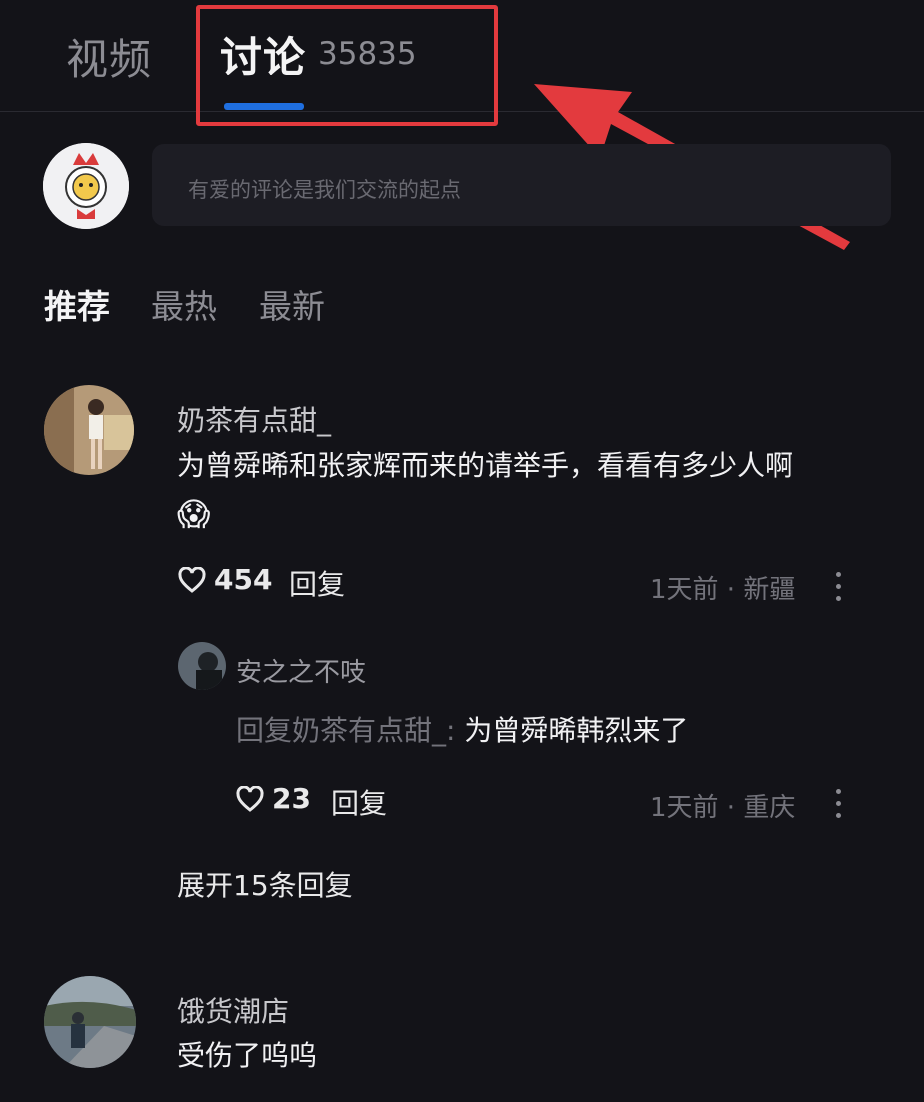 The height and width of the screenshot is (1102, 924). What do you see at coordinates (233, 1010) in the screenshot?
I see `comment-author: 饿货潮店` at bounding box center [233, 1010].